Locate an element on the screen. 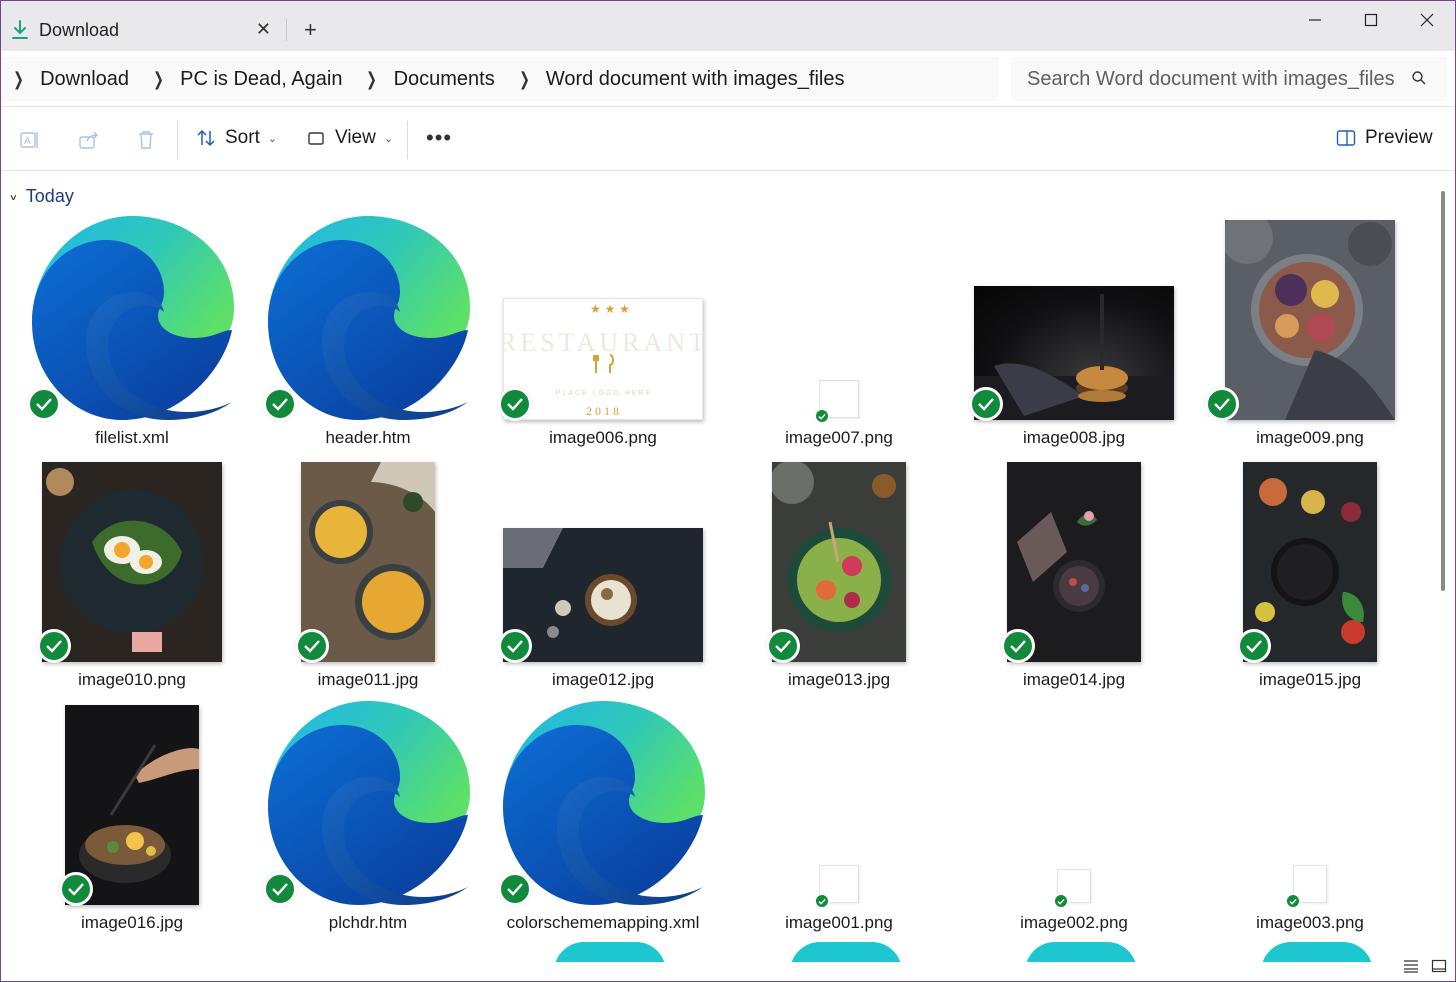 The height and width of the screenshot is (982, 1456). file-tile: image010.png is located at coordinates (132, 576).